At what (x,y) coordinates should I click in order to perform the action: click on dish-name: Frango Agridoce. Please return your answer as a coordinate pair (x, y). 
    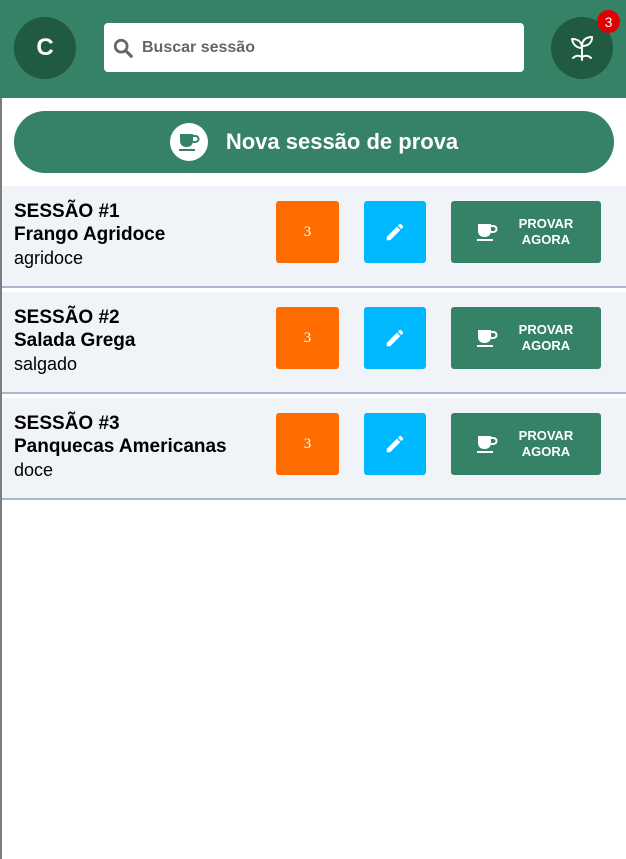
    Looking at the image, I should click on (90, 234).